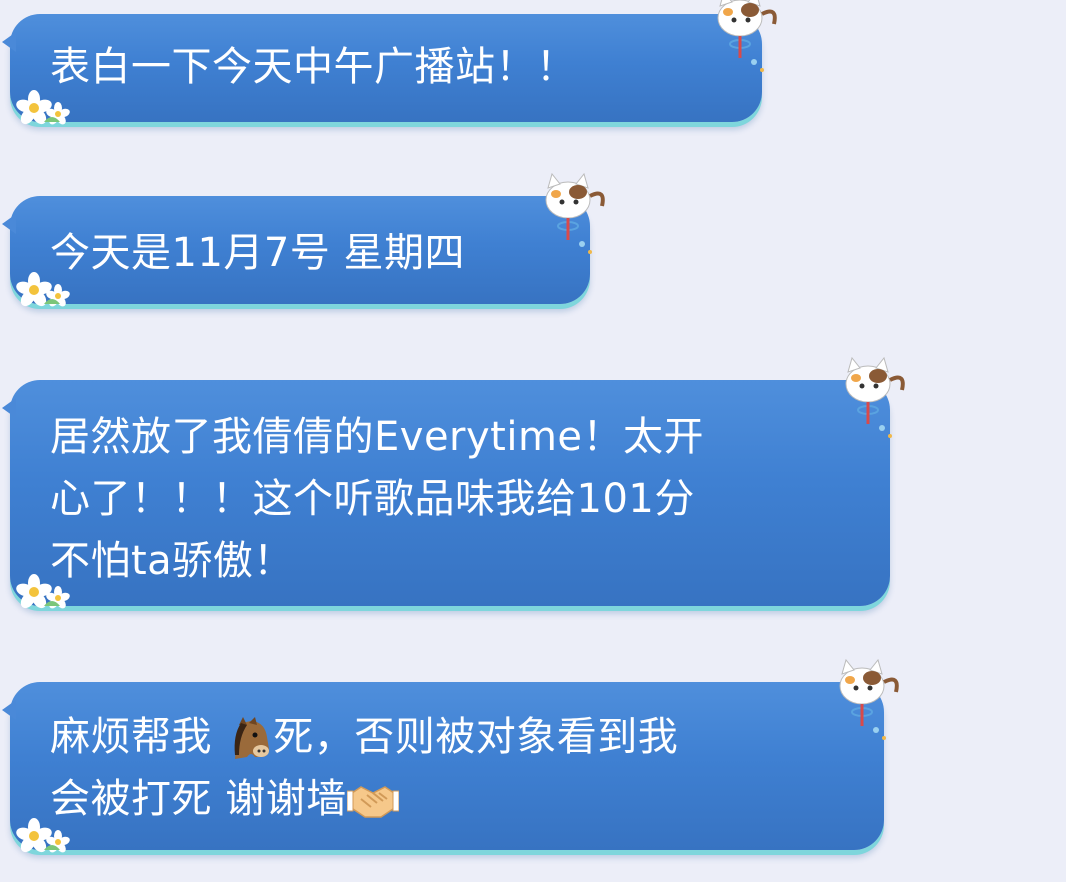 The image size is (1066, 882). I want to click on chat-bubble-1: 表白一下今天中午广播站！！, so click(389, 62).